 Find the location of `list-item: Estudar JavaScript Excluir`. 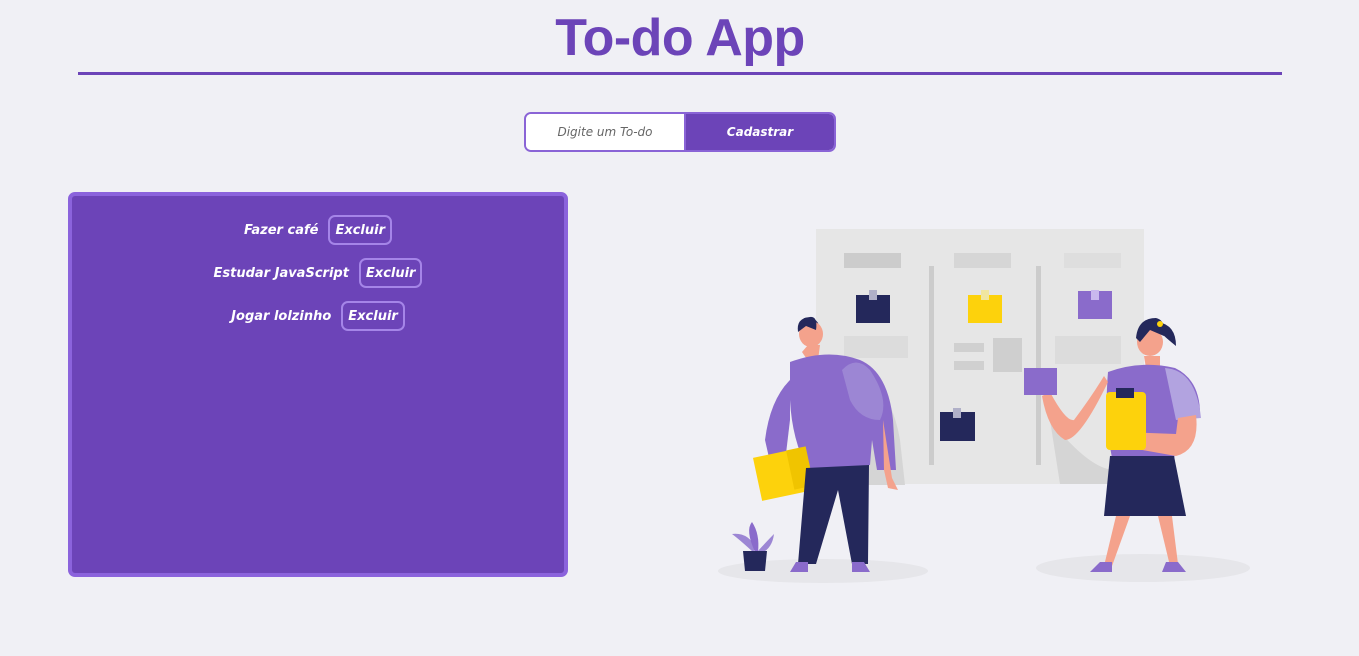

list-item: Estudar JavaScript Excluir is located at coordinates (318, 273).